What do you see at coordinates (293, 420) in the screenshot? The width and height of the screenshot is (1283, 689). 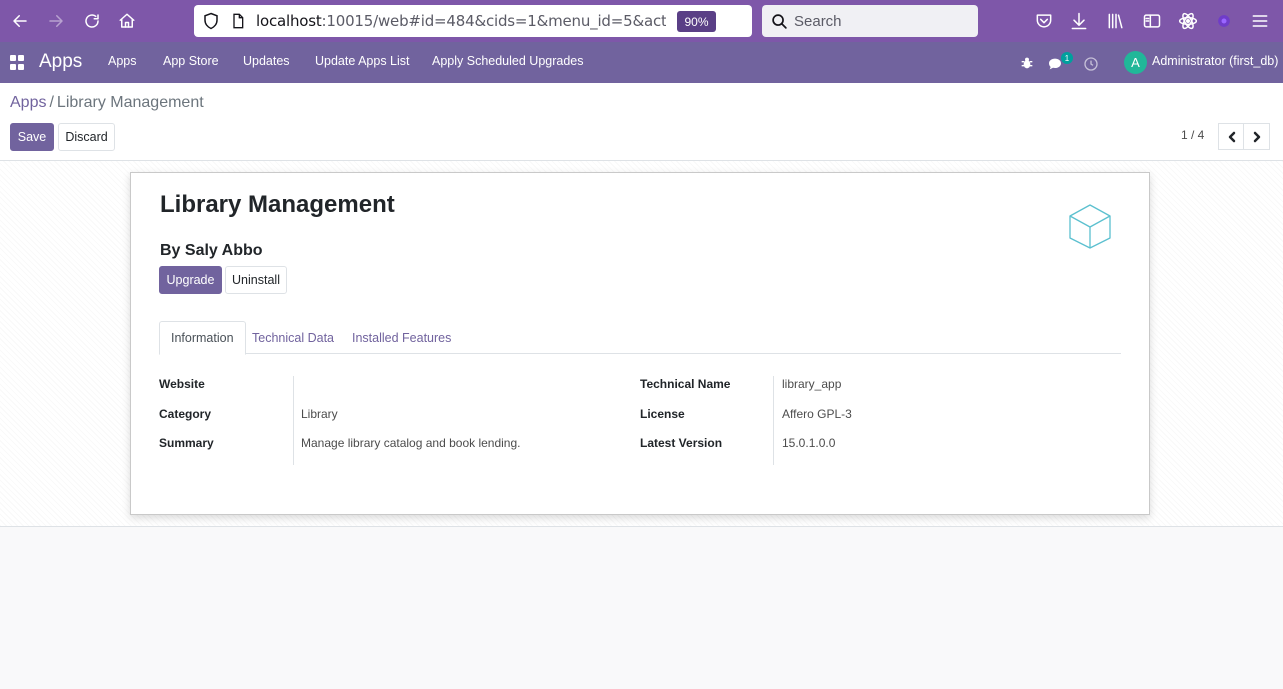 I see `left-group-divider` at bounding box center [293, 420].